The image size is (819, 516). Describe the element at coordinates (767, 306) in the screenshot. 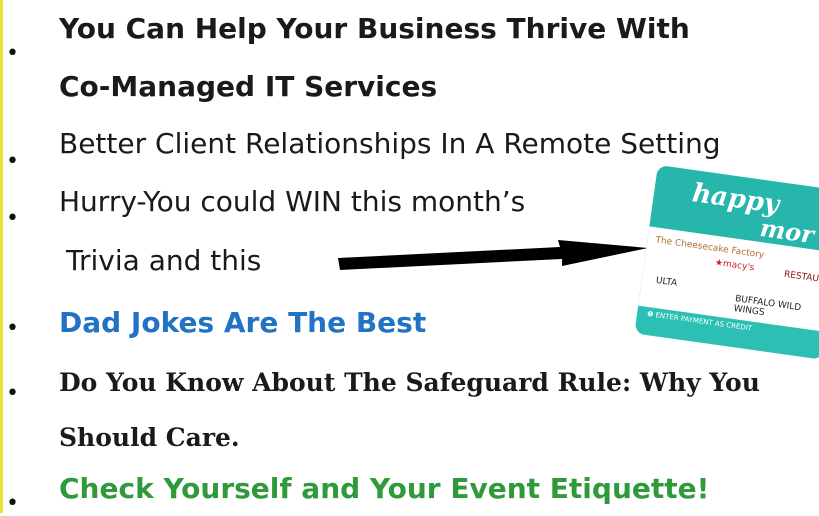

I see `brand-buffalo-wild-wings: BUFFALO WILD WINGS` at that location.